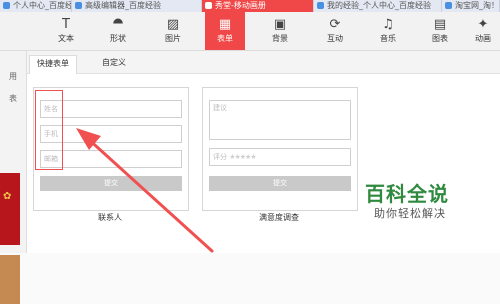  What do you see at coordinates (410, 213) in the screenshot?
I see `watermark-subtitle: 助你轻松解决` at bounding box center [410, 213].